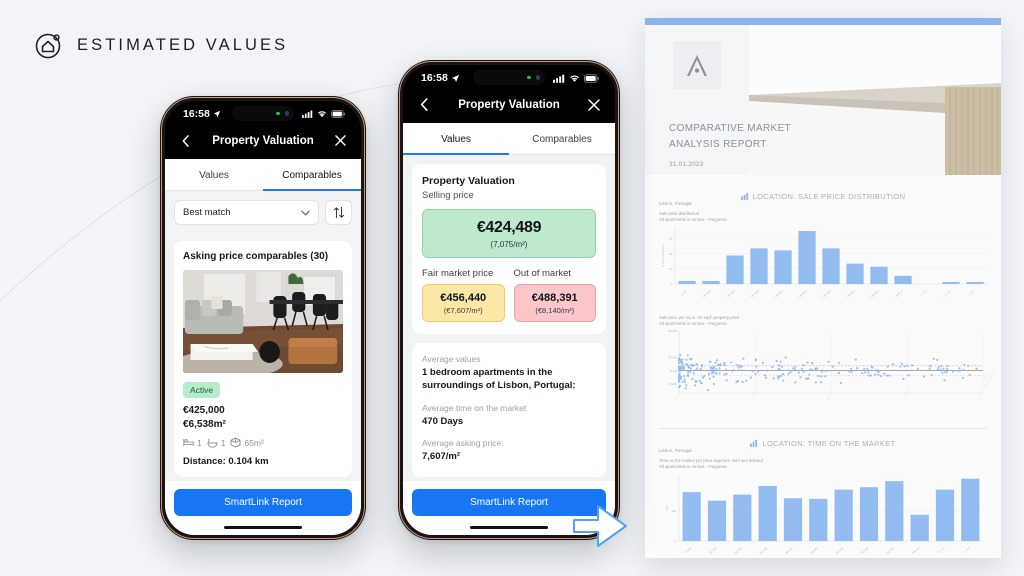  Describe the element at coordinates (49, 45) in the screenshot. I see `home-circle-icon` at that location.